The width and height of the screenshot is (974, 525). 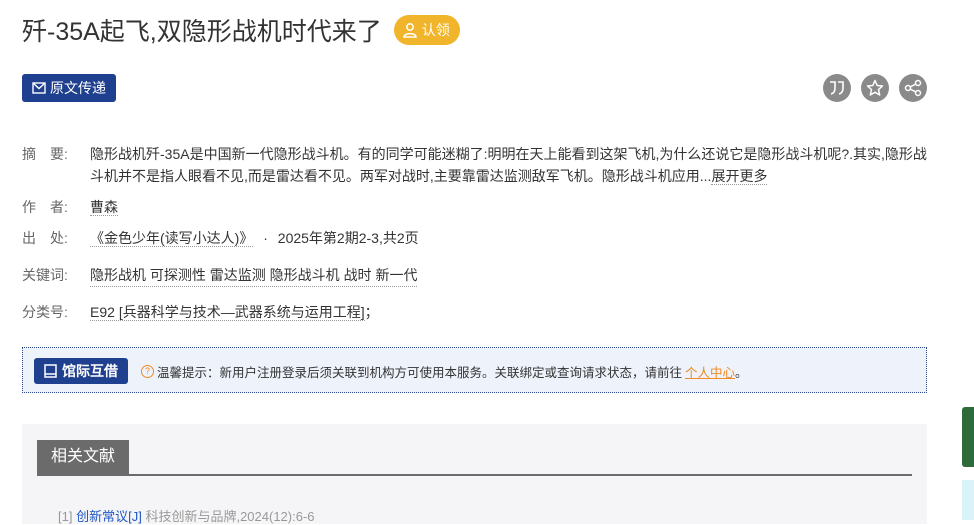 What do you see at coordinates (178, 275) in the screenshot?
I see `keyword-link: 可探测性` at bounding box center [178, 275].